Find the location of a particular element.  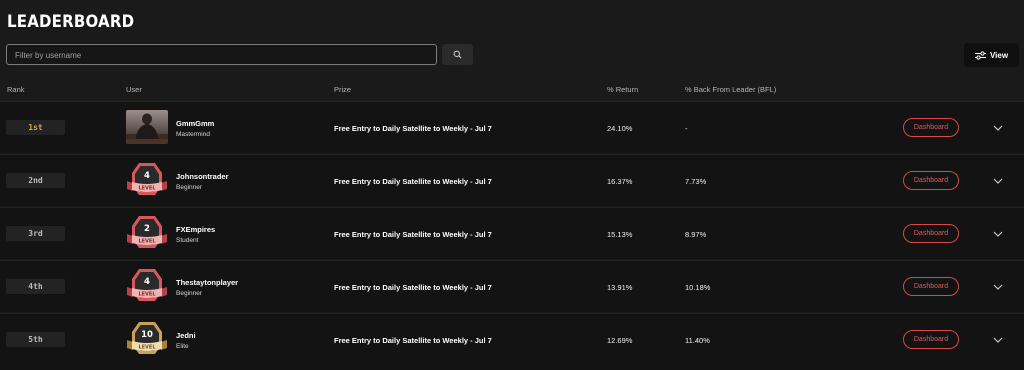

column-header-user: User is located at coordinates (134, 89).